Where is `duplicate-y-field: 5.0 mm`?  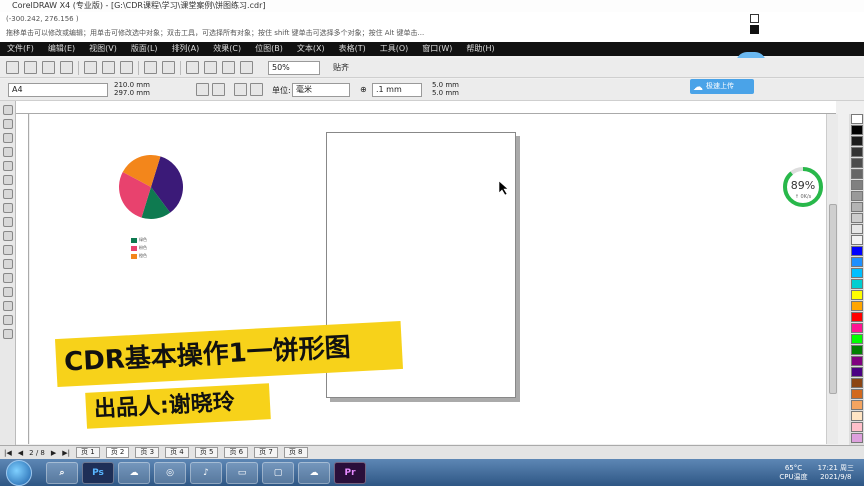 duplicate-y-field: 5.0 mm is located at coordinates (445, 93).